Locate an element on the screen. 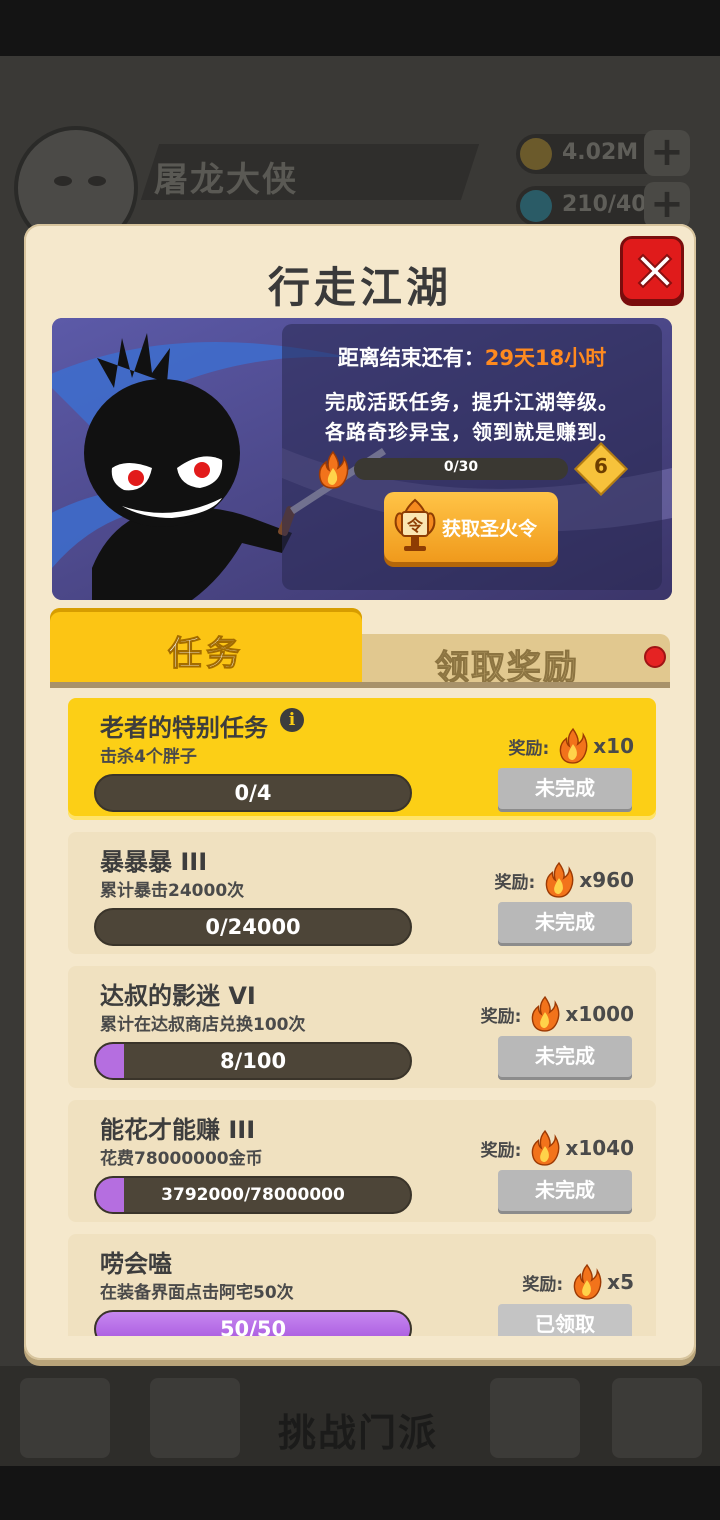  level-progress-bar: 0/30 is located at coordinates (461, 469).